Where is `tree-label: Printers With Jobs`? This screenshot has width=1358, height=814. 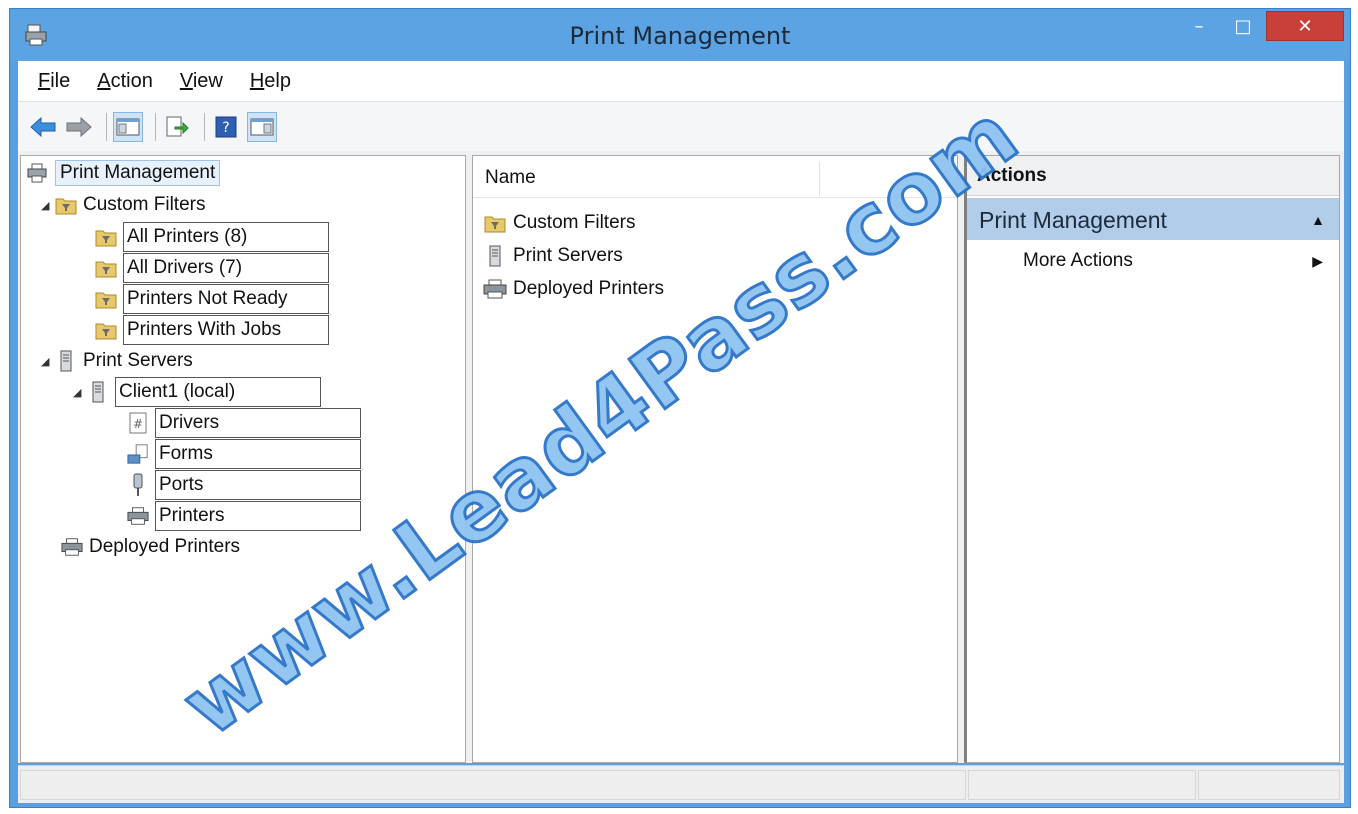
tree-label: Printers With Jobs is located at coordinates (226, 330).